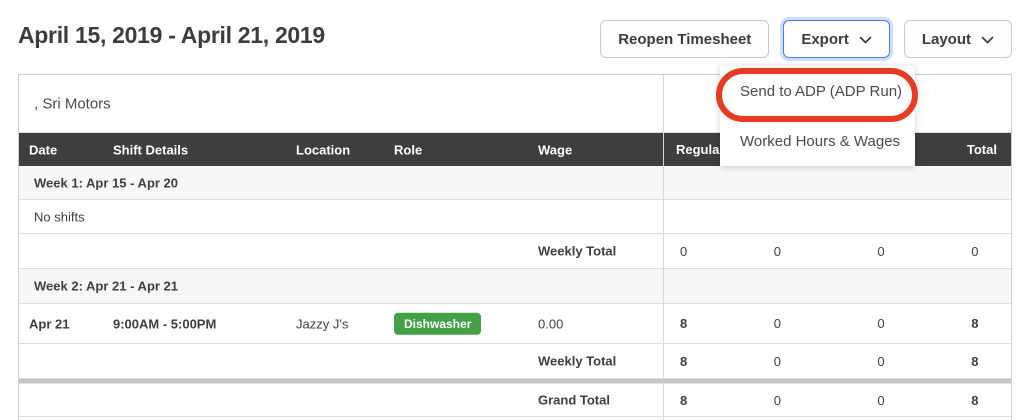  Describe the element at coordinates (684, 361) in the screenshot. I see `week2-total-regular: 8` at that location.